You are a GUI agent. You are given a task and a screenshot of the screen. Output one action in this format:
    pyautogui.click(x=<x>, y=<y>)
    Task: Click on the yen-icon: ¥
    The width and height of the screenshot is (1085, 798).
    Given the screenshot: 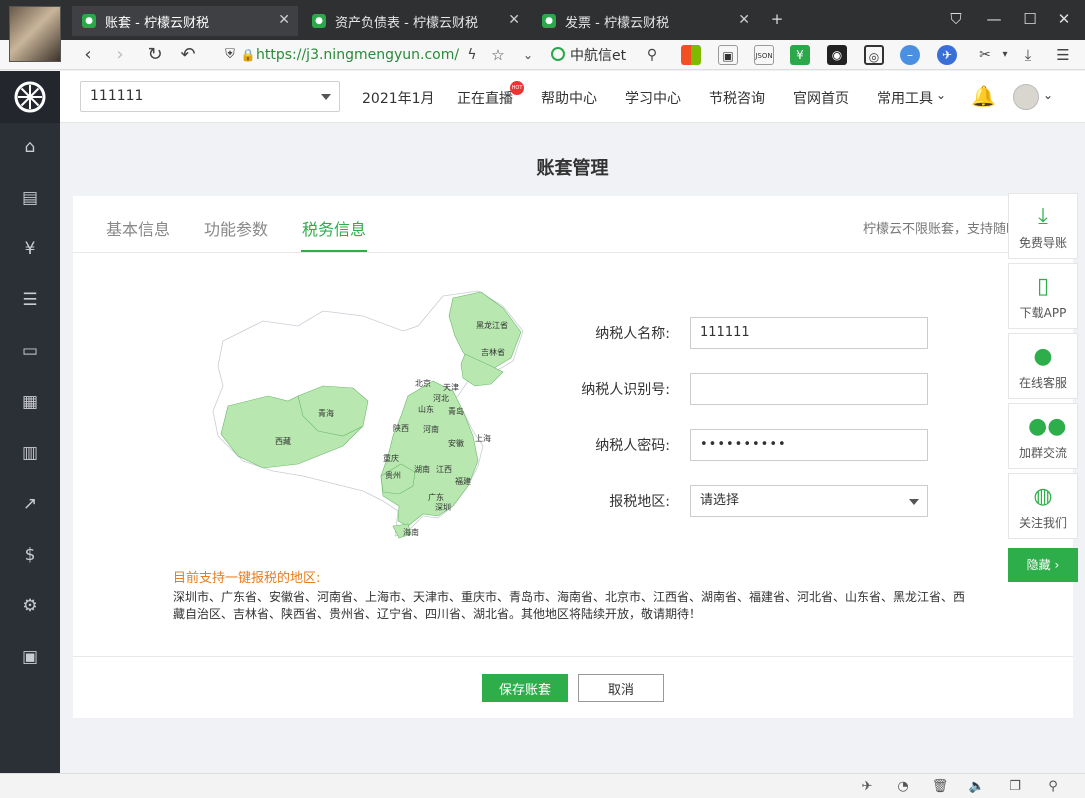 What is the action you would take?
    pyautogui.click(x=30, y=249)
    